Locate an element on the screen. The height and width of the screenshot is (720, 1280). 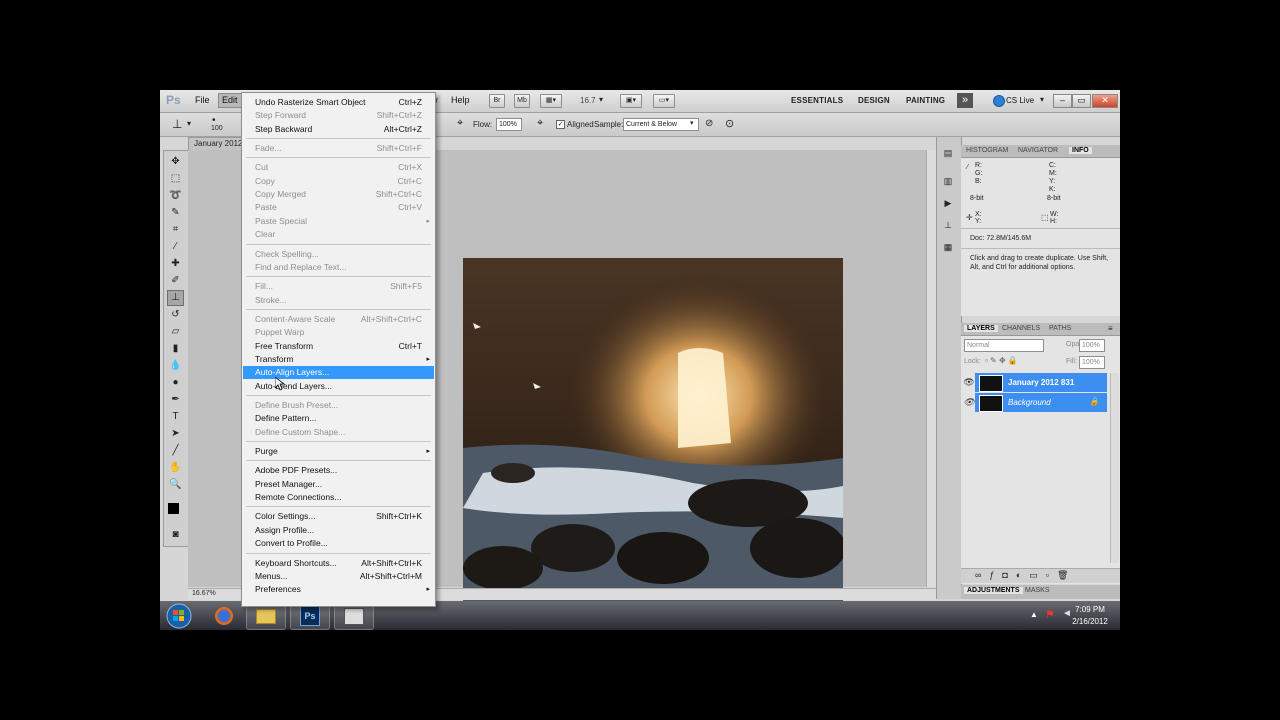
menu-item-clear: Clear is located at coordinates (338, 234).